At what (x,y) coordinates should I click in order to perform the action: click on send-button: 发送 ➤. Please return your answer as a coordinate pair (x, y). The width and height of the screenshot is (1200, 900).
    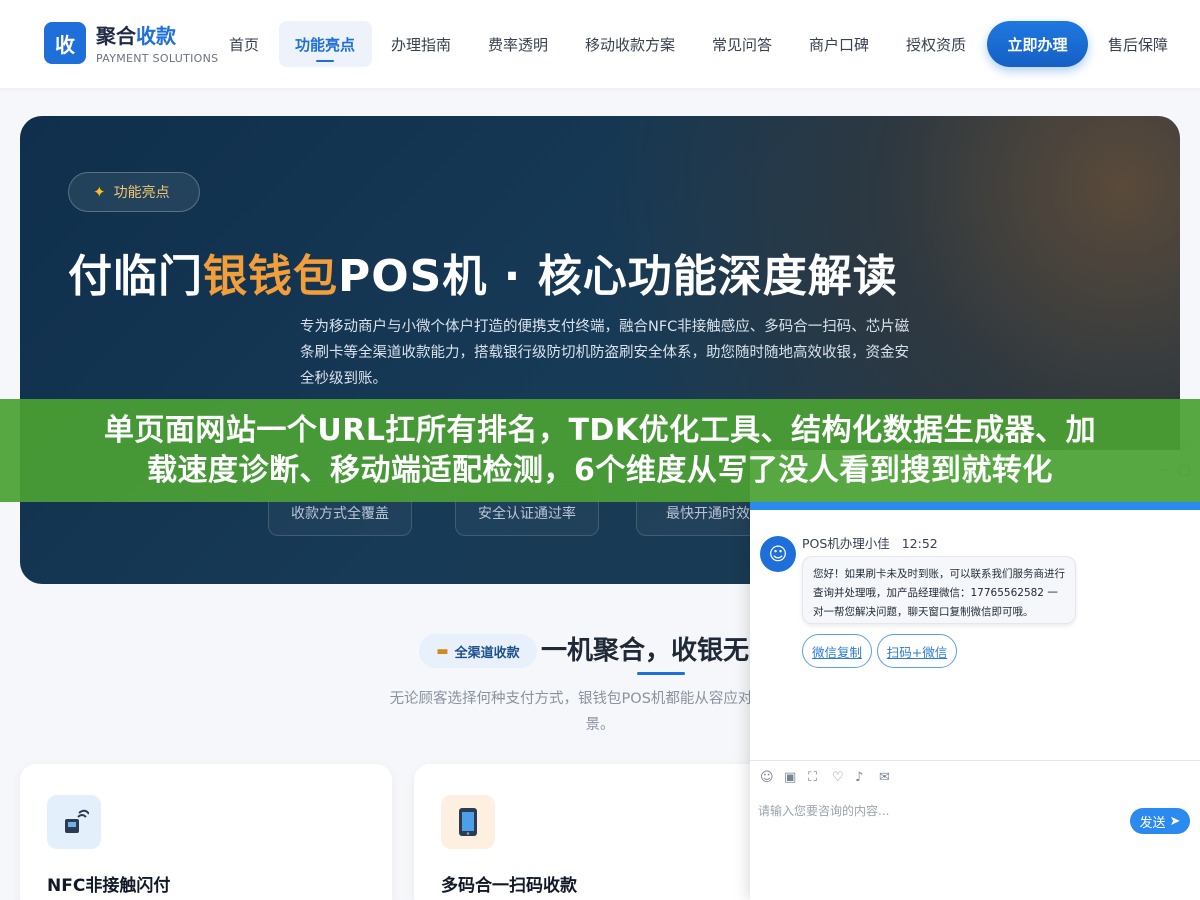
    Looking at the image, I should click on (1160, 821).